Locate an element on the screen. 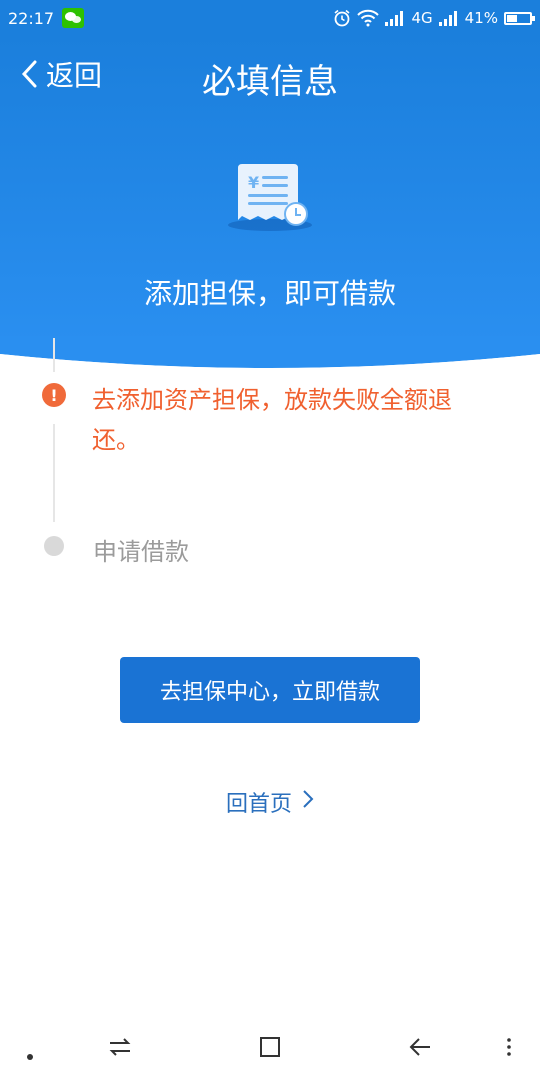 The height and width of the screenshot is (1080, 540). alarm-icon is located at coordinates (342, 18).